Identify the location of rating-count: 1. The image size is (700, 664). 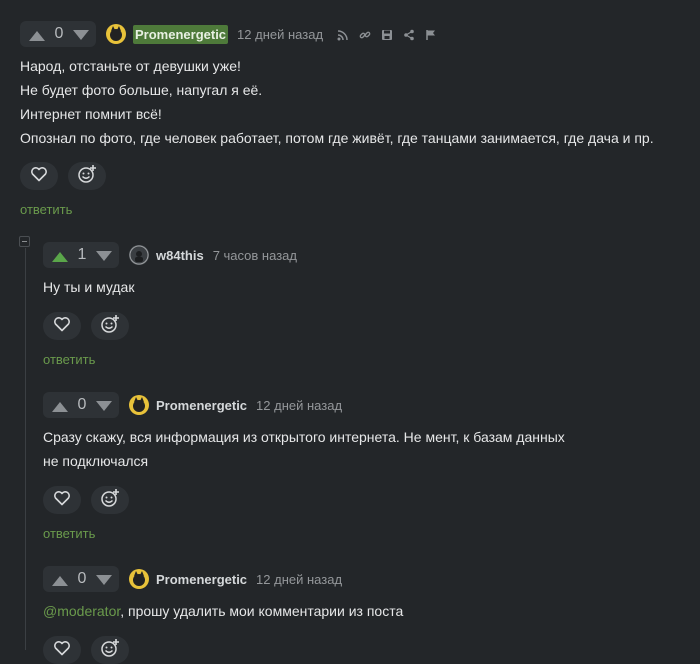
(82, 254).